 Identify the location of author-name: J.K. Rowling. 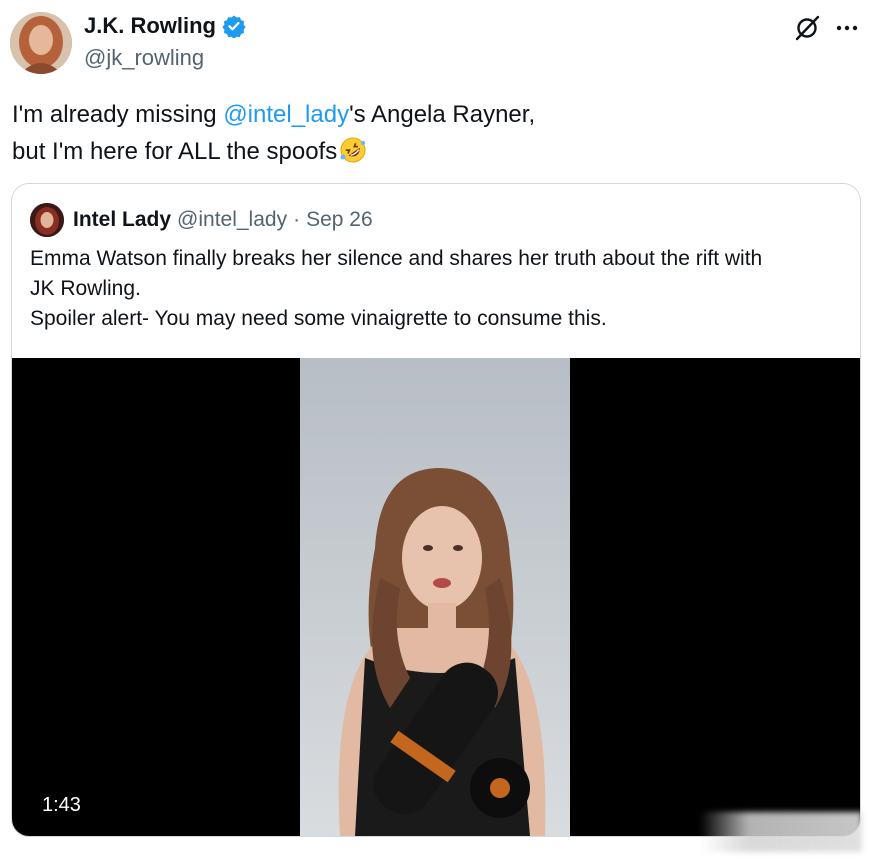
(150, 26).